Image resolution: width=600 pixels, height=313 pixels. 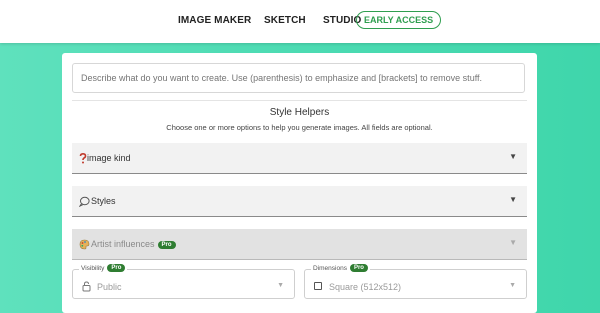 I want to click on lock-icon, so click(x=87, y=286).